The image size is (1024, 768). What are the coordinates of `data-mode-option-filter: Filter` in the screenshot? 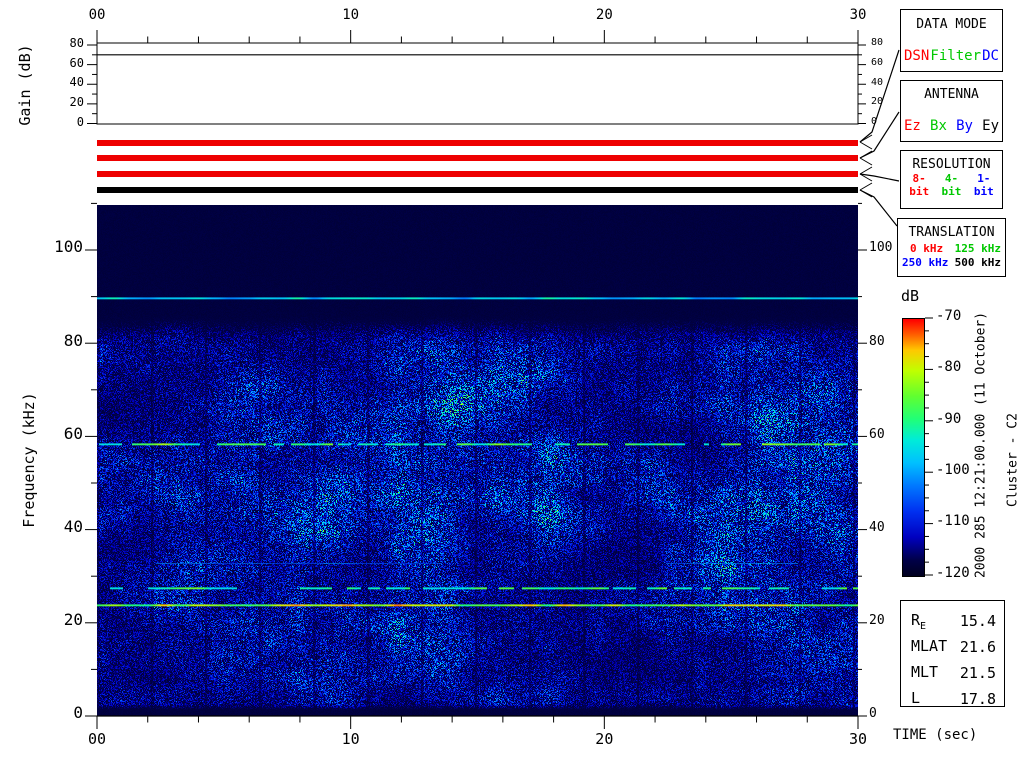 It's located at (955, 56).